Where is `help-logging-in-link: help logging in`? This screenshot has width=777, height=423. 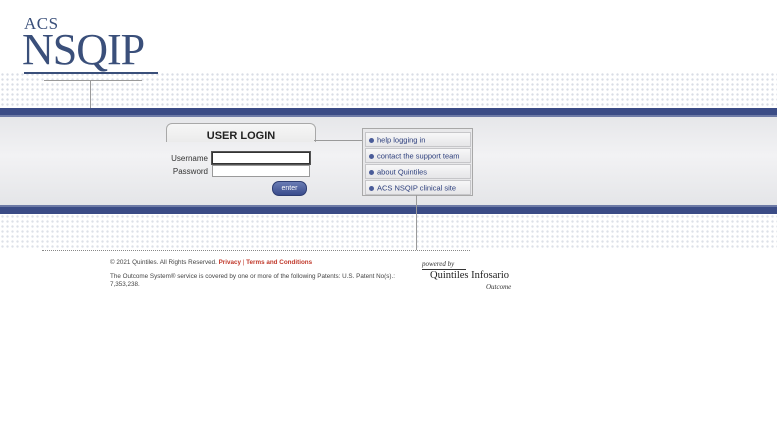
help-logging-in-link: help logging in is located at coordinates (418, 139).